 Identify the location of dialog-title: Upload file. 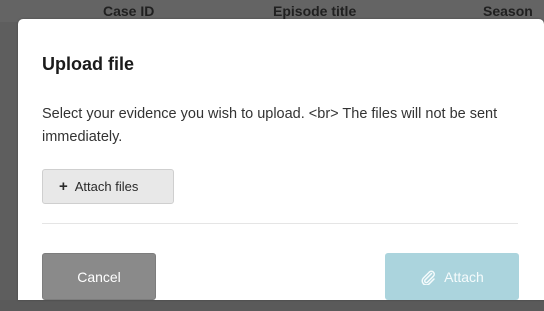
(88, 64).